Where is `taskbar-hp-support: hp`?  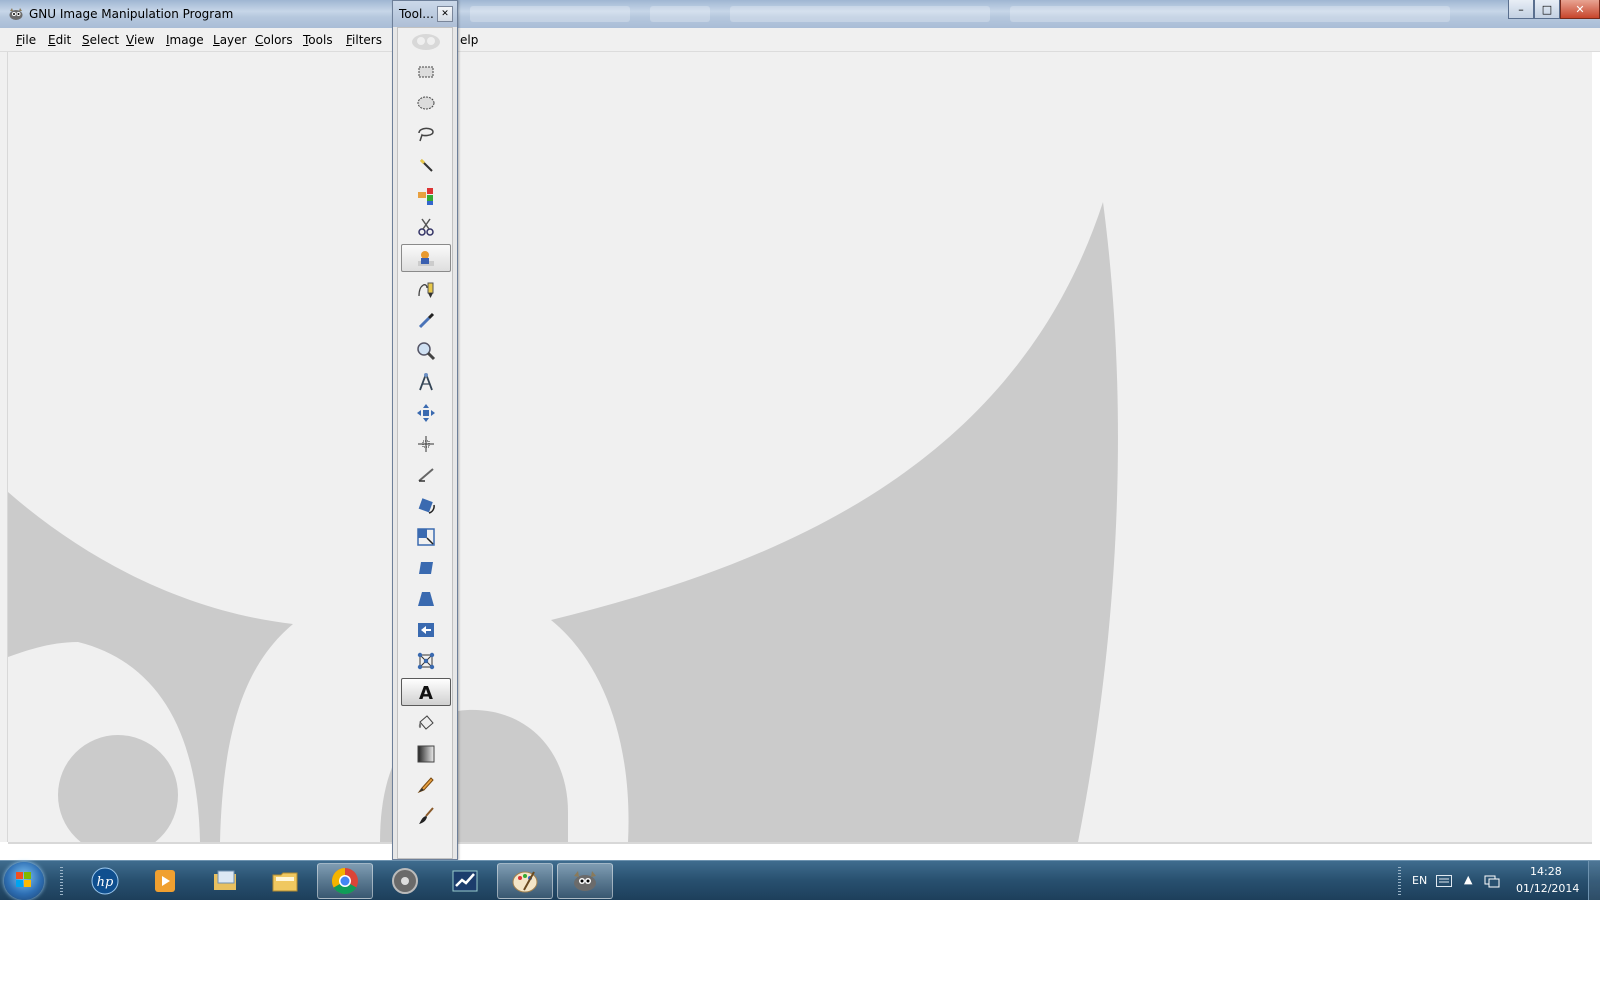 taskbar-hp-support: hp is located at coordinates (105, 881).